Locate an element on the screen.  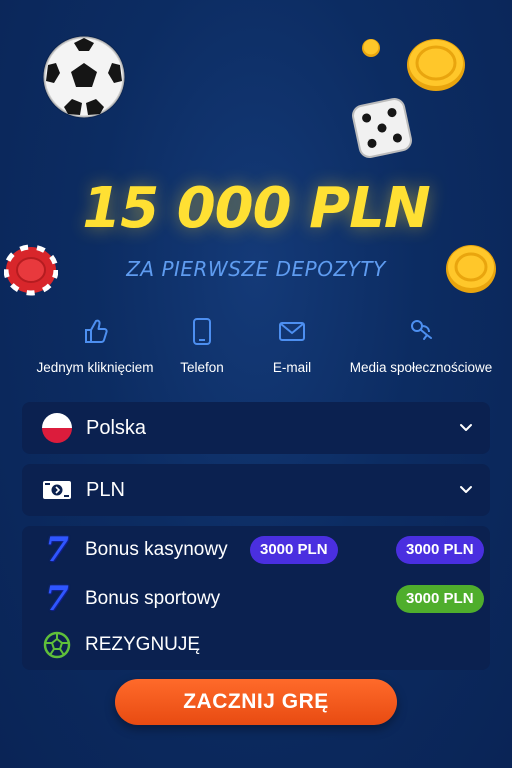
currency-value: PLN is located at coordinates (105, 489).